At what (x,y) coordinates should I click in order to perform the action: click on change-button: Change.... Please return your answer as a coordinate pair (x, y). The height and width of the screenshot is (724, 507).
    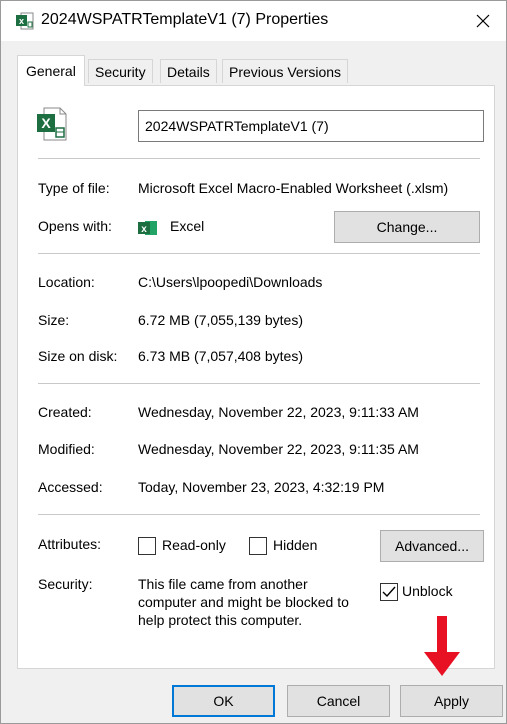
    Looking at the image, I should click on (407, 227).